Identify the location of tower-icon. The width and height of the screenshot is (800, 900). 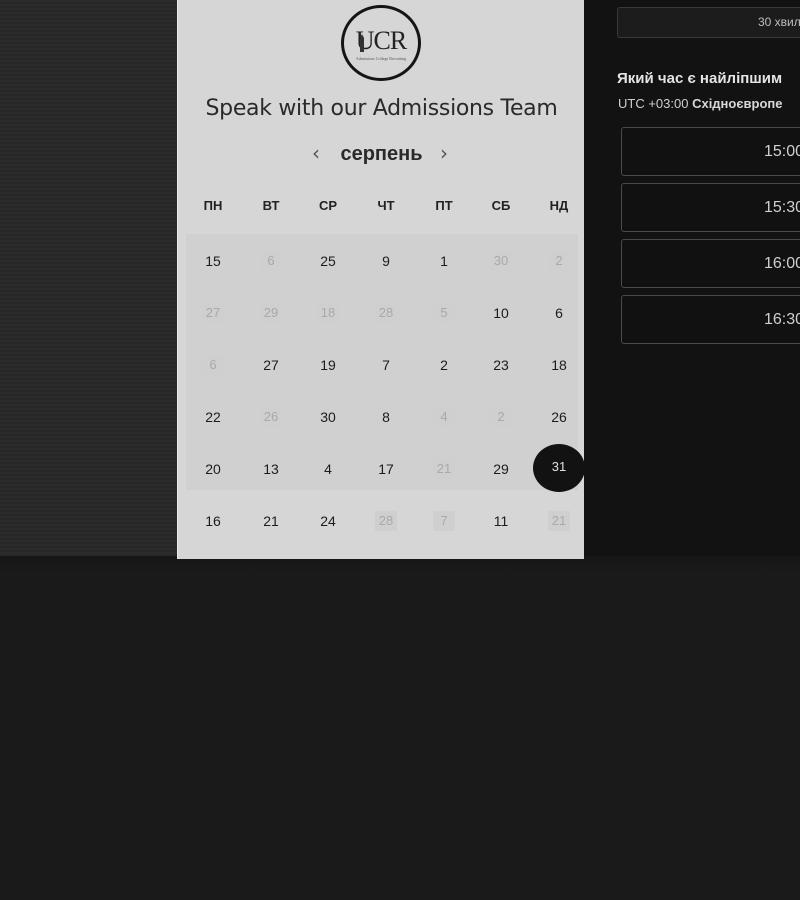
(362, 43).